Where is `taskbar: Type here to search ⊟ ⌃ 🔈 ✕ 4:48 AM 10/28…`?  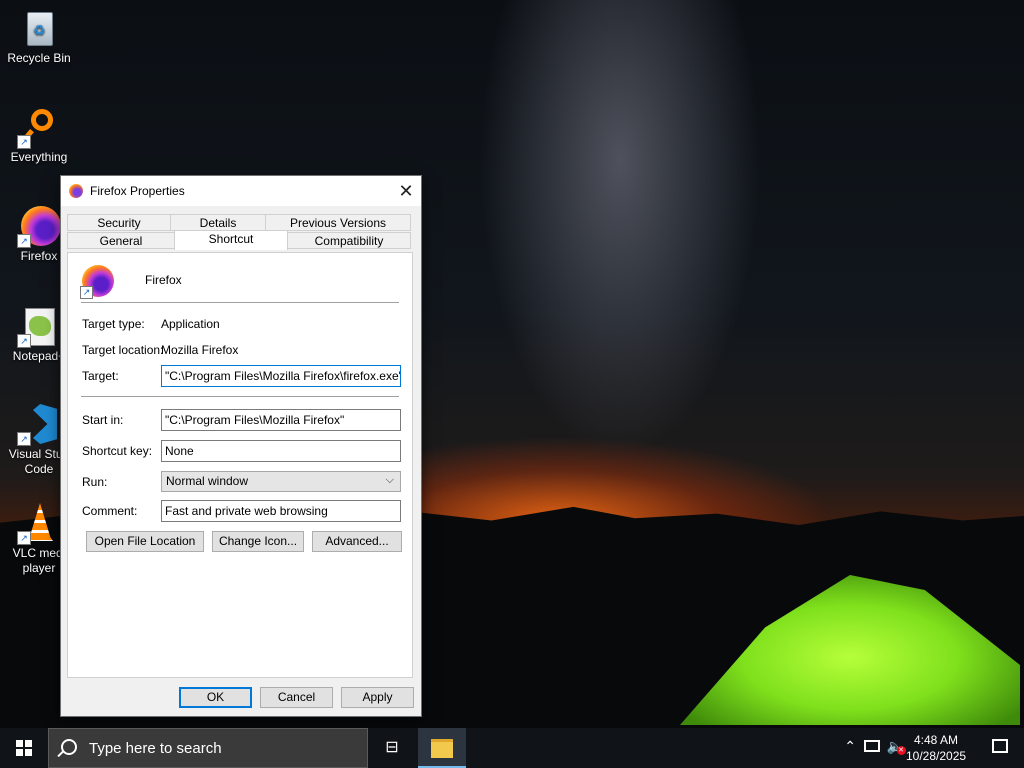 taskbar: Type here to search ⊟ ⌃ 🔈 ✕ 4:48 AM 10/28… is located at coordinates (512, 748).